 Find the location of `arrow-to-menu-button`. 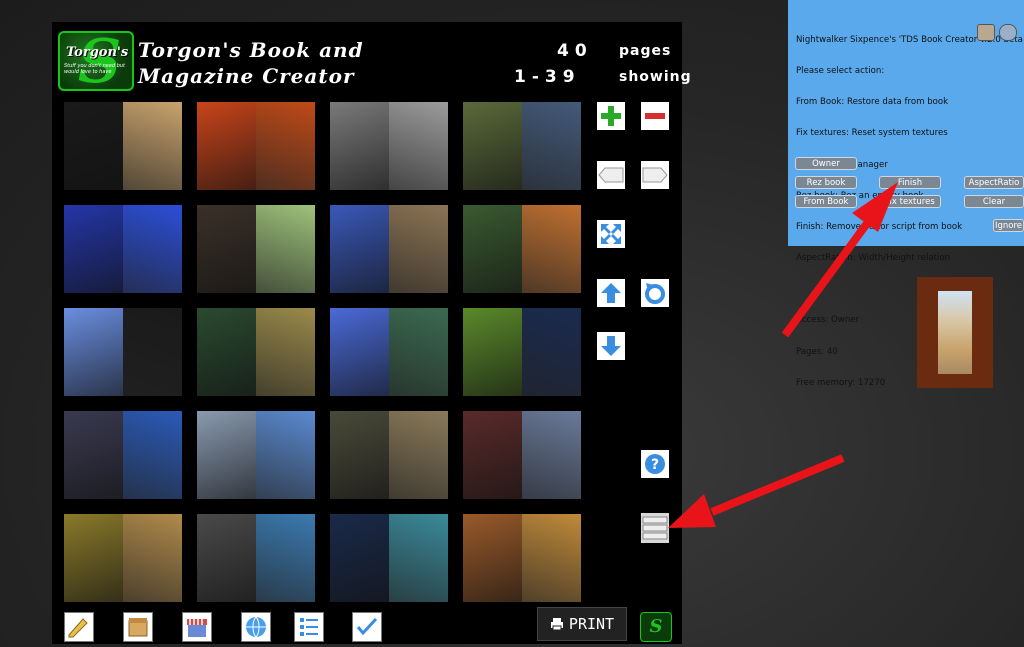

arrow-to-menu-button is located at coordinates (756, 491).